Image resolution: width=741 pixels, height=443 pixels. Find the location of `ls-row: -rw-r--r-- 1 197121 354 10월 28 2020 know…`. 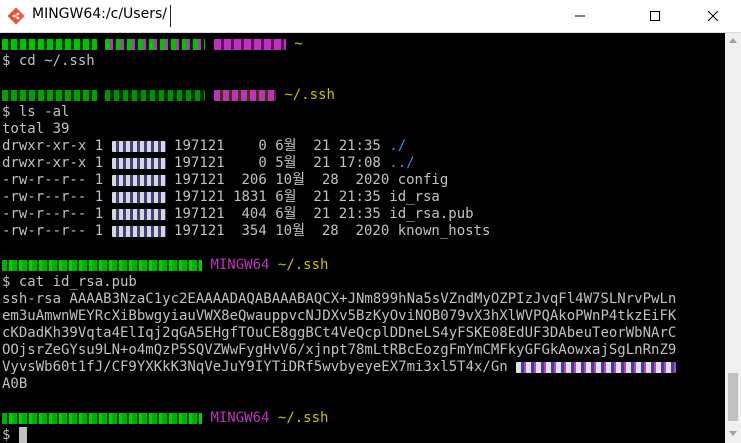

ls-row: -rw-r--r-- 1 197121 354 10월 28 2020 know… is located at coordinates (246, 231).